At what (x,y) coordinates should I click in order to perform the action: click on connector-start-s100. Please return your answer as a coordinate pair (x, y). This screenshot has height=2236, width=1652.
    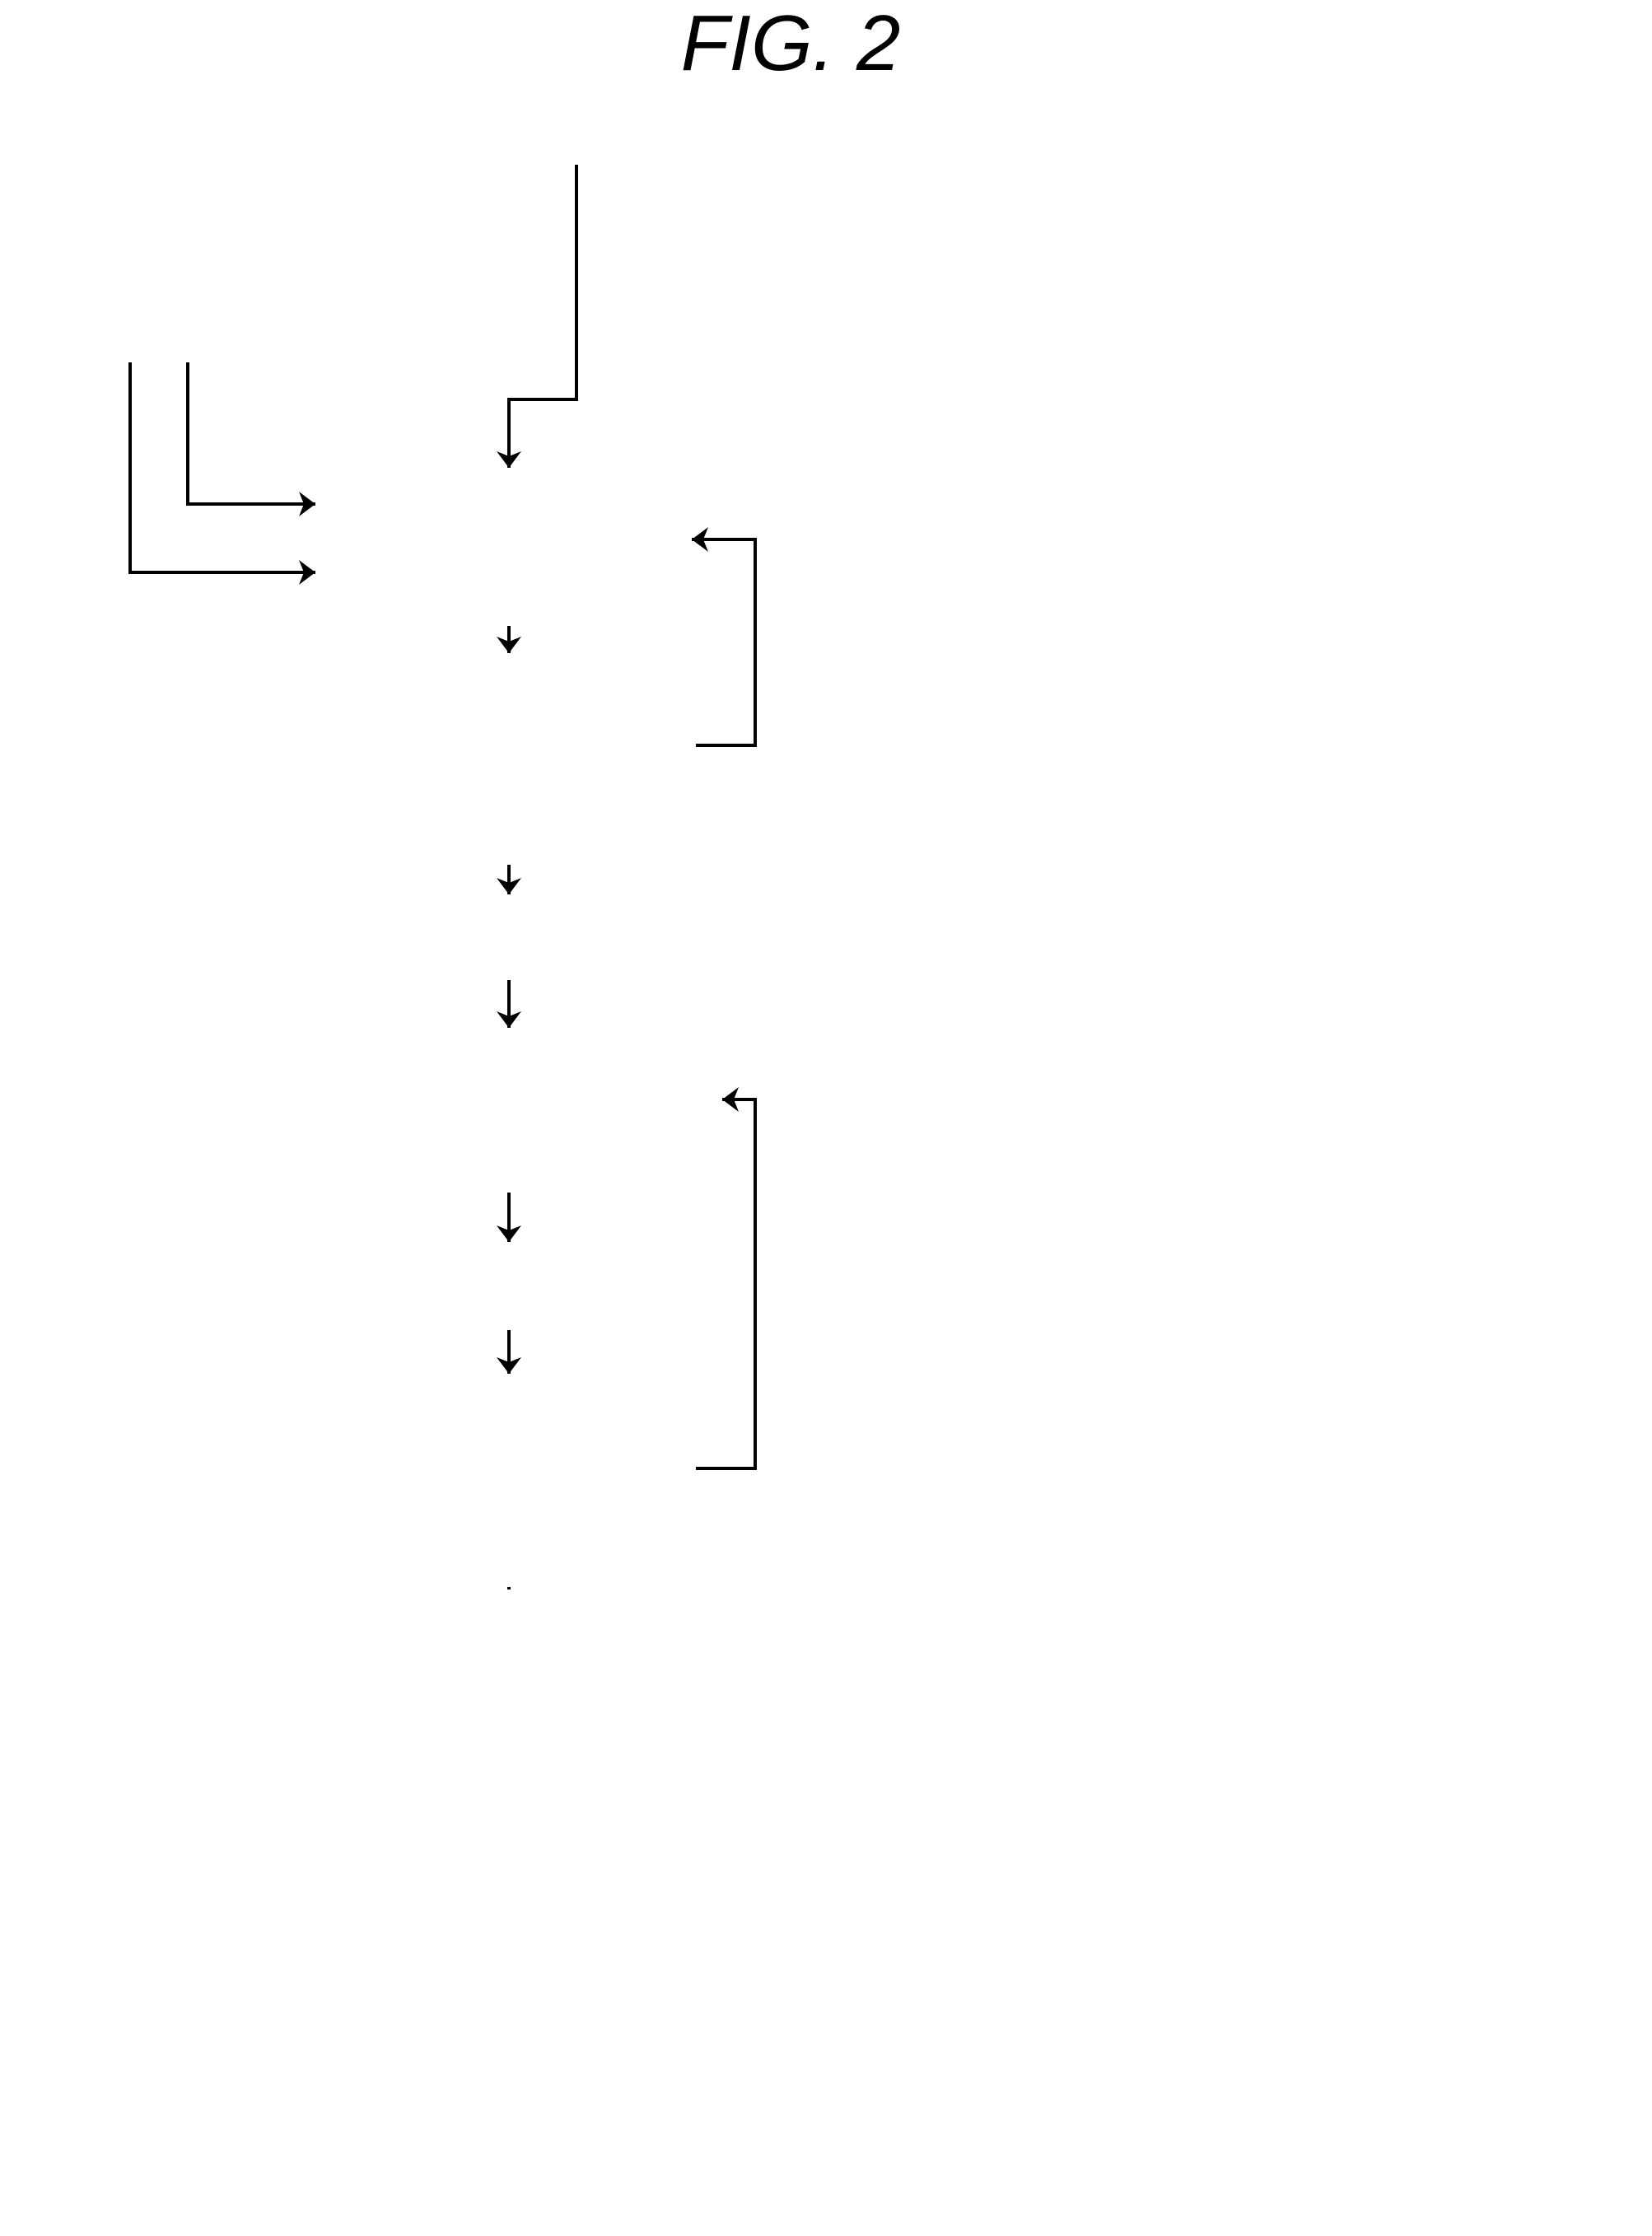
    Looking at the image, I should click on (537, 316).